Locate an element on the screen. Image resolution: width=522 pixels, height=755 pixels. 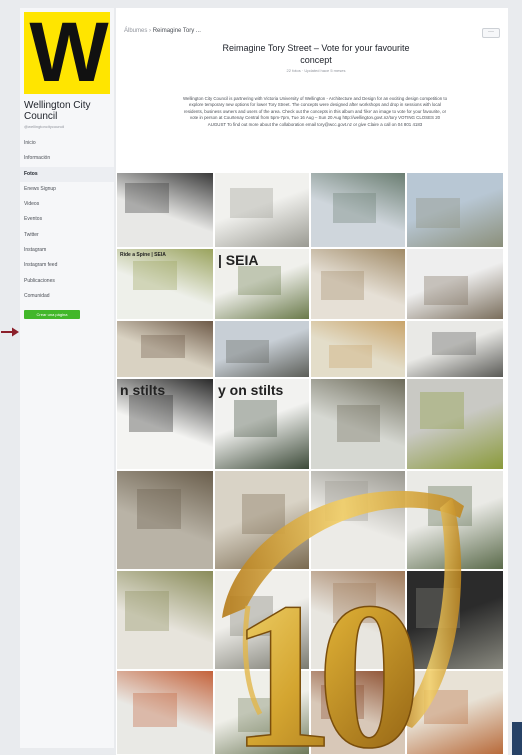
album-photo: n stilts is located at coordinates (165, 424).